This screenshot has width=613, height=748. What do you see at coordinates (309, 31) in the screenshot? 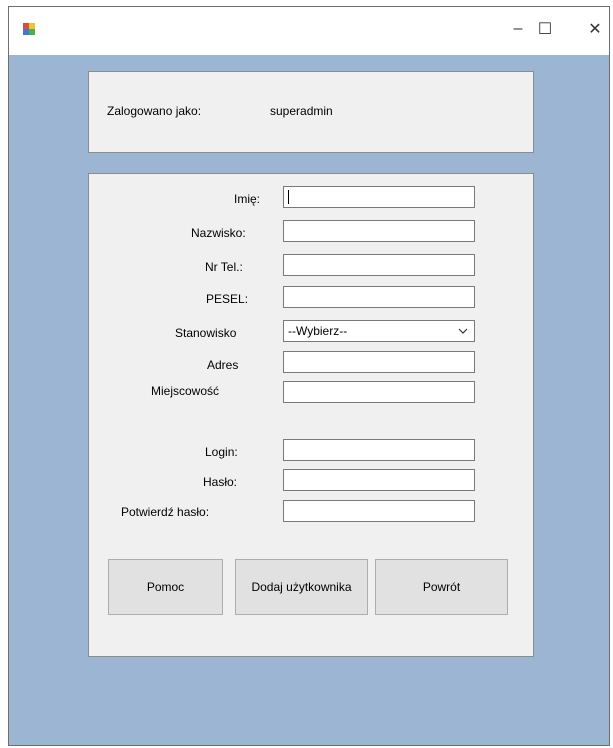
I see `title-bar: – ☐ ✕` at bounding box center [309, 31].